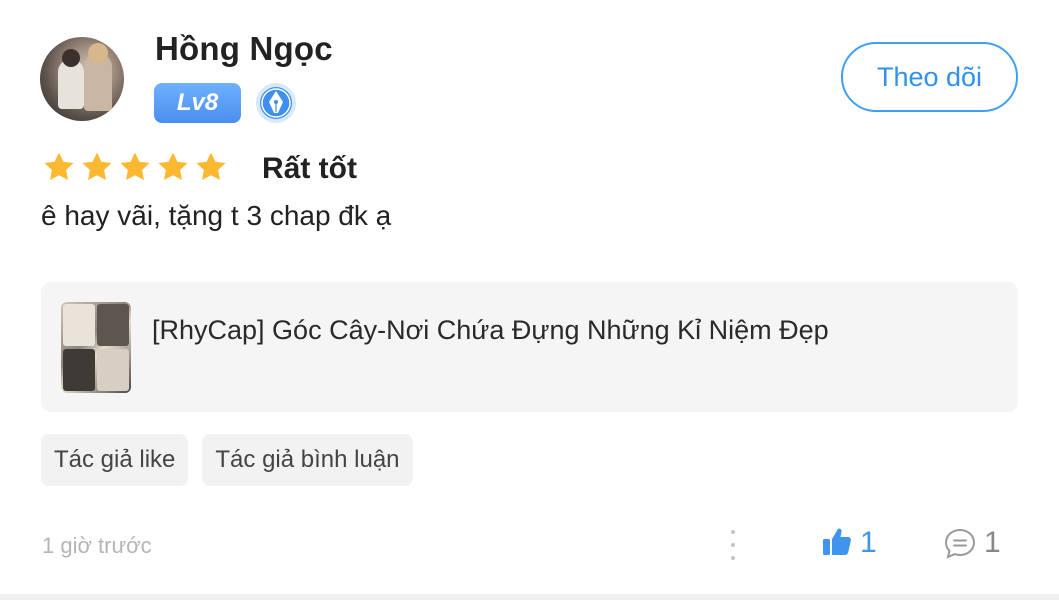 This screenshot has height=600, width=1059. Describe the element at coordinates (529, 597) in the screenshot. I see `divider` at that location.